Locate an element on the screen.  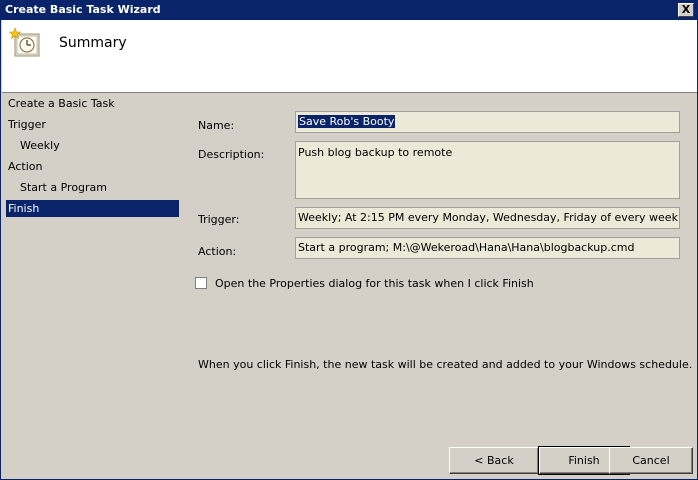
sidebar-item-finish: Finish is located at coordinates (92, 208).